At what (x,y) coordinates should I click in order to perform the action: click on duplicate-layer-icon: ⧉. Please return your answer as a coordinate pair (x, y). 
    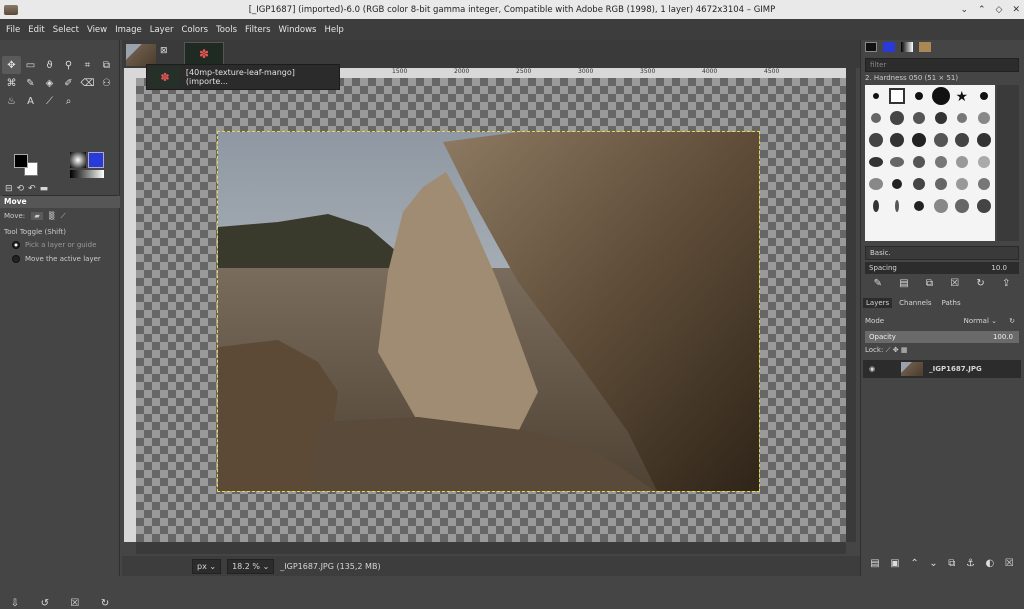
    Looking at the image, I should click on (951, 563).